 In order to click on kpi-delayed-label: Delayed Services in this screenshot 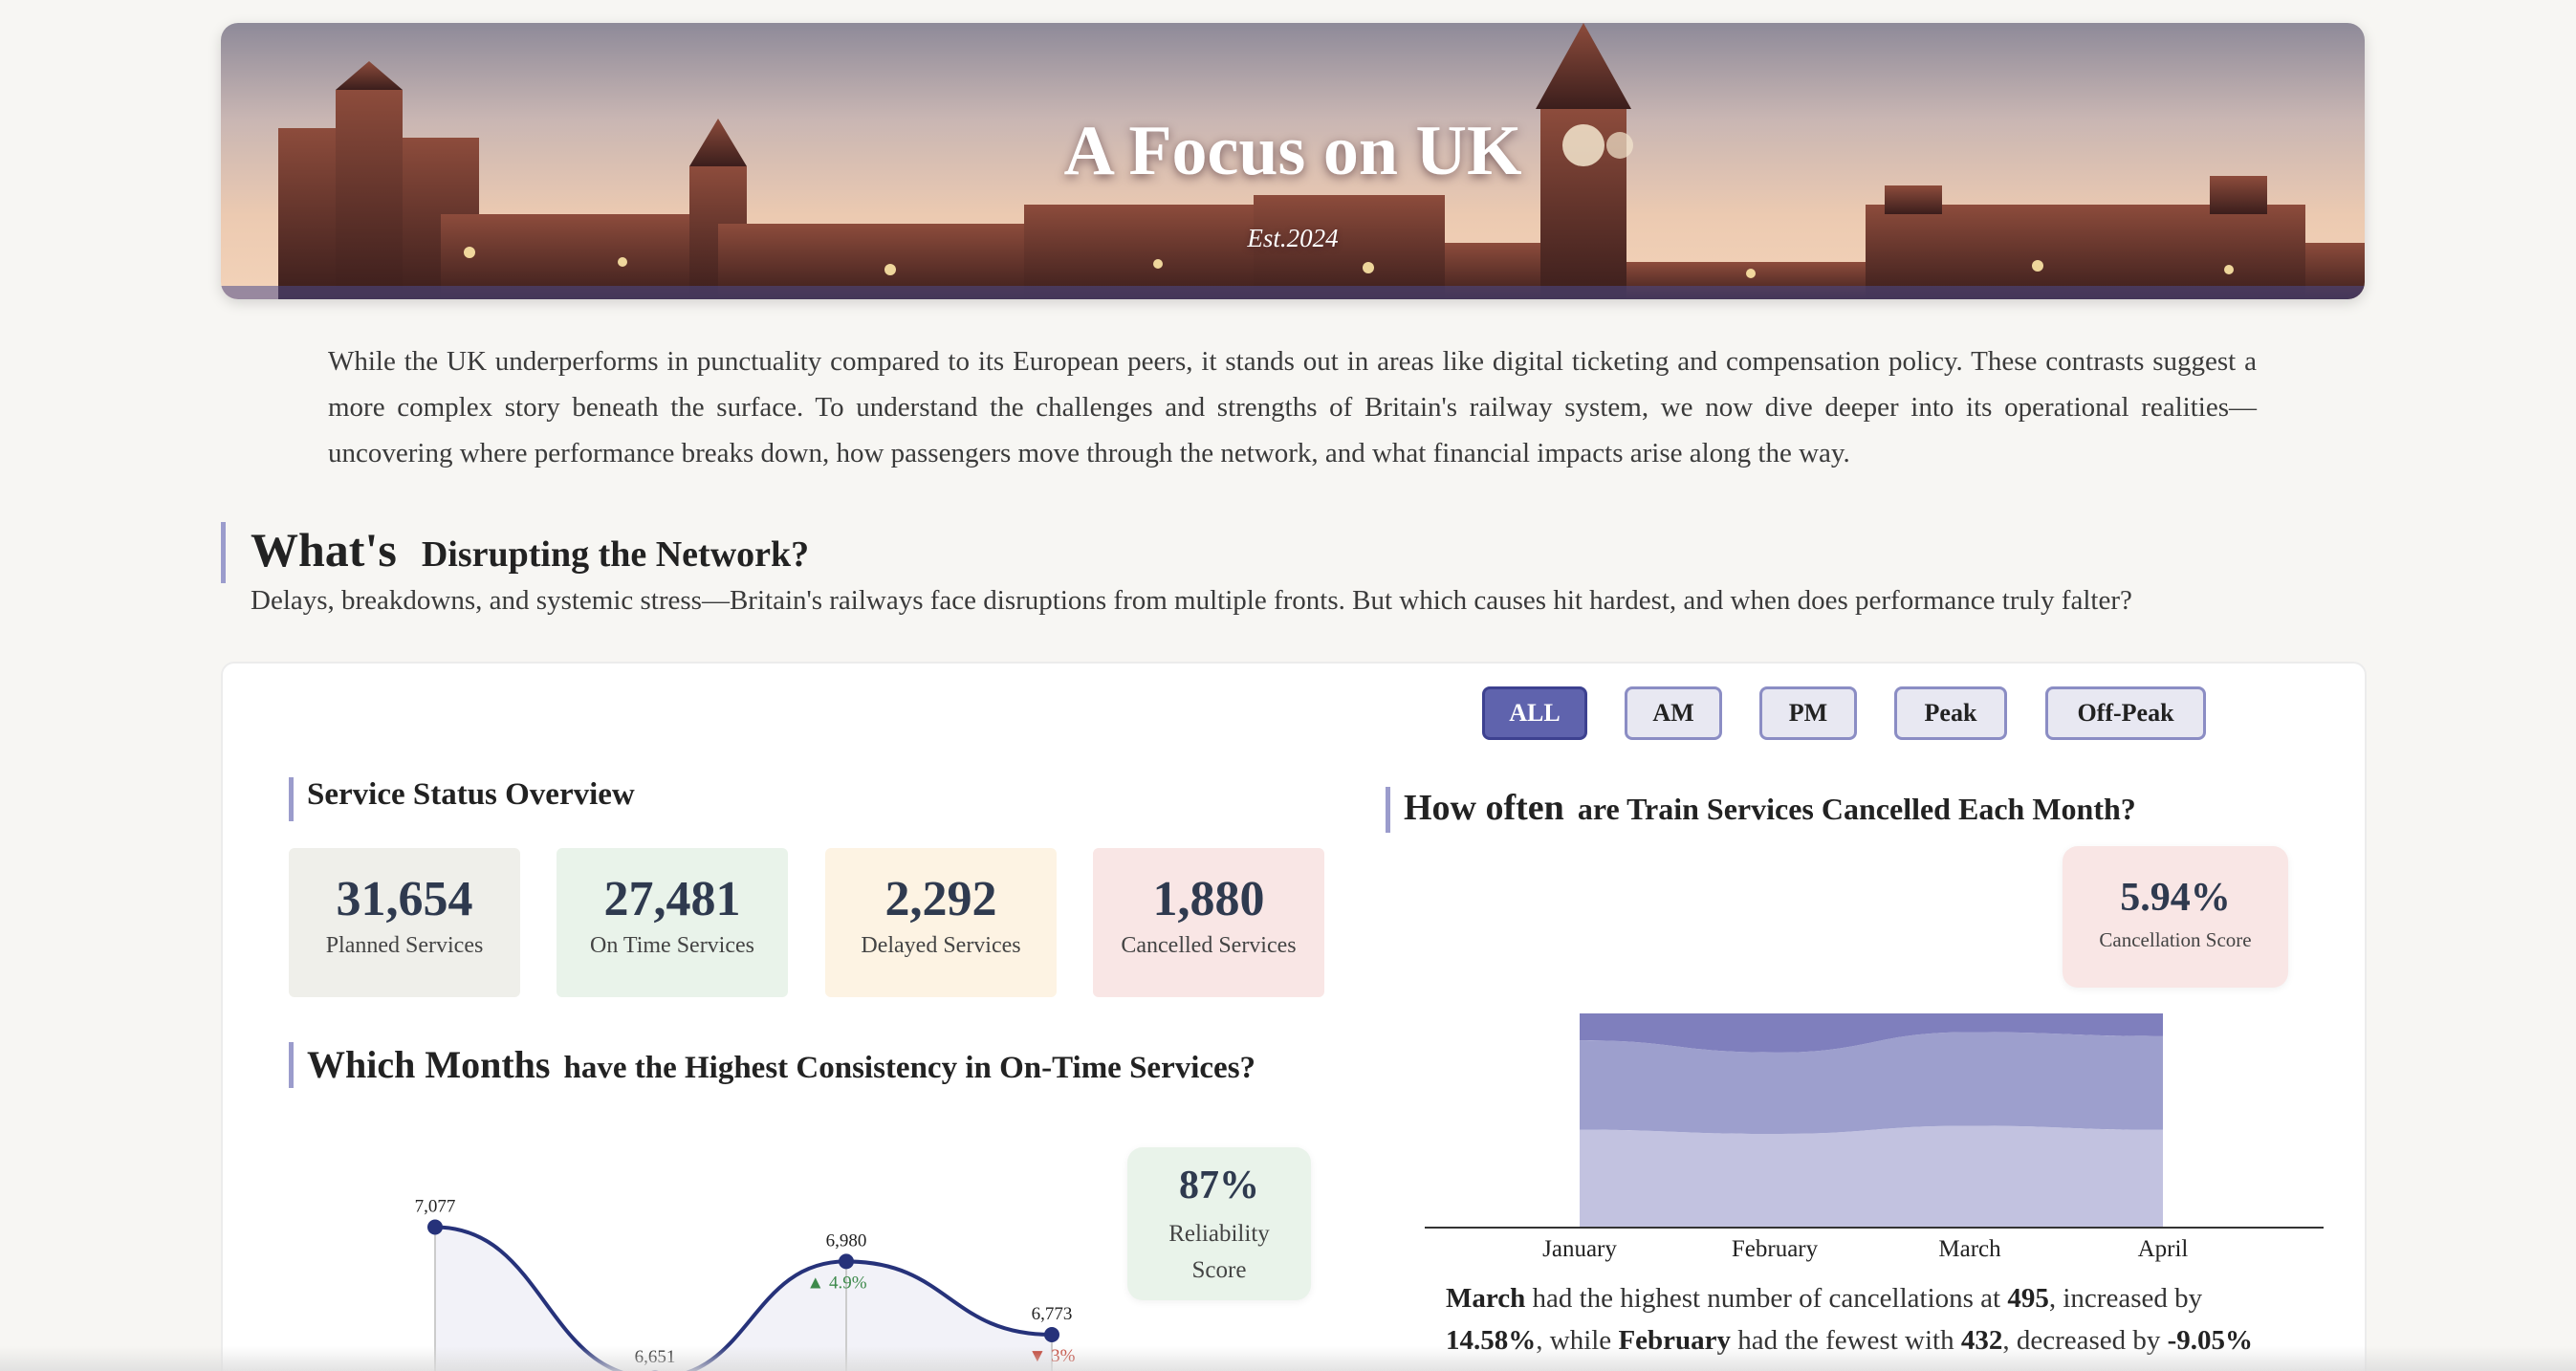, I will do `click(941, 945)`.